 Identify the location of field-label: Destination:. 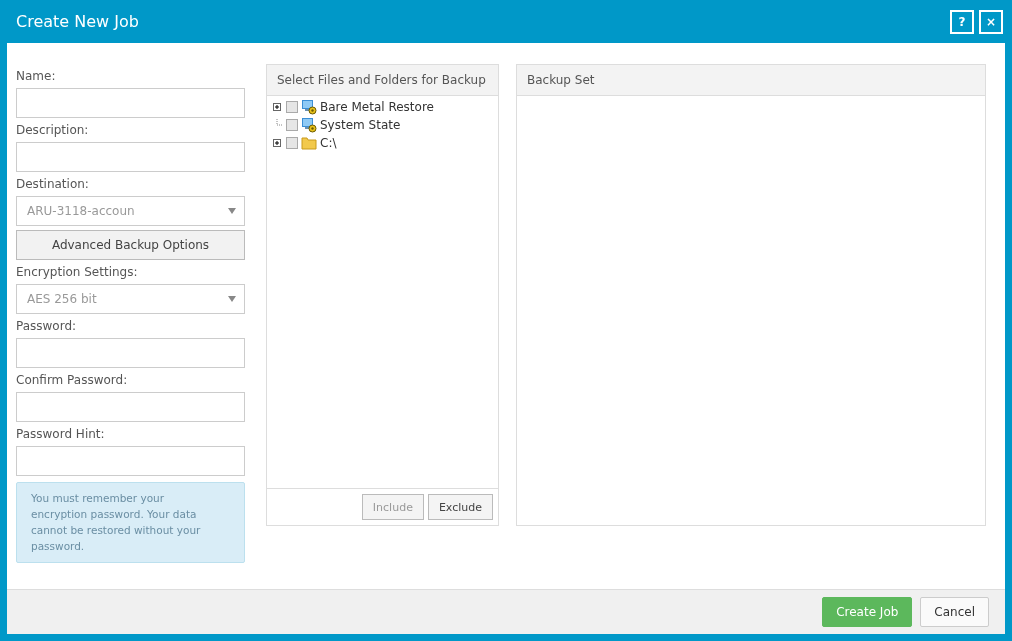
(53, 184).